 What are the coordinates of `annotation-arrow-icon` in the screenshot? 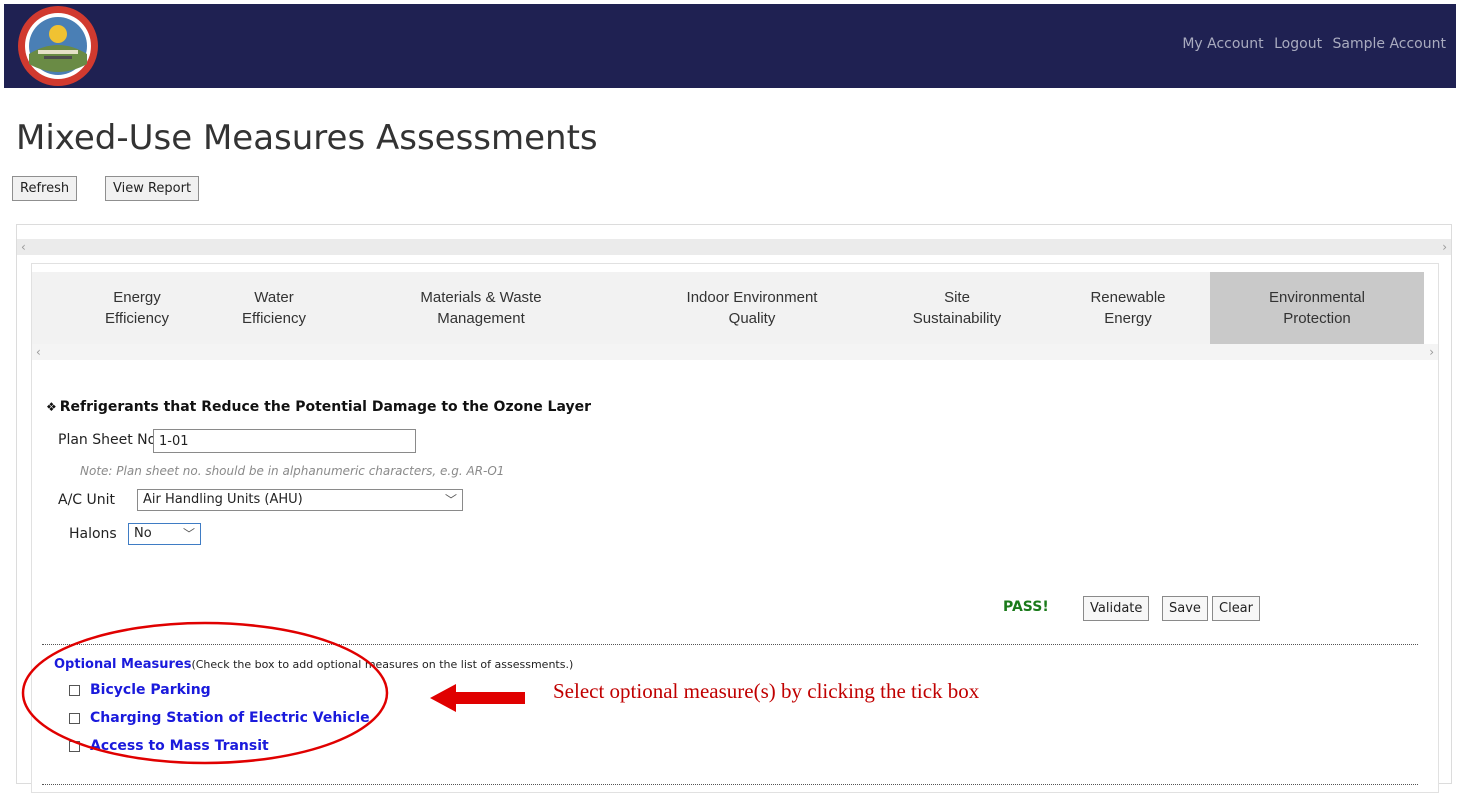 It's located at (477, 698).